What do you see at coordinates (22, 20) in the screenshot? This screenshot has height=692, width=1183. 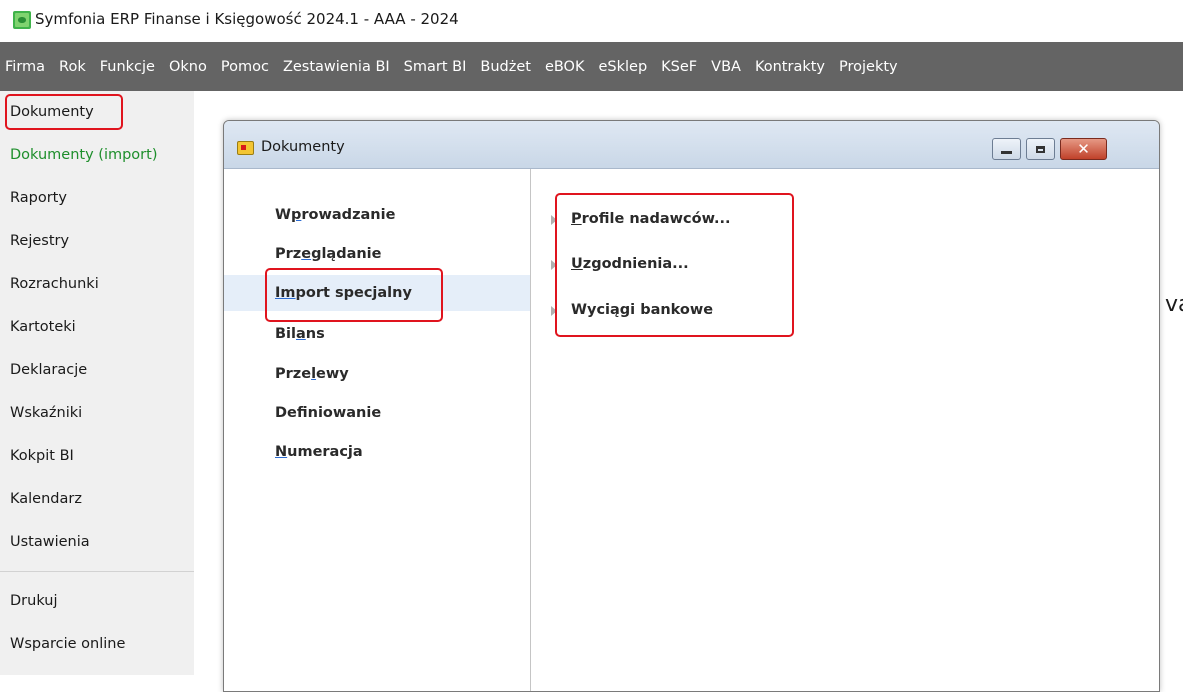 I see `symfonia-app-icon` at bounding box center [22, 20].